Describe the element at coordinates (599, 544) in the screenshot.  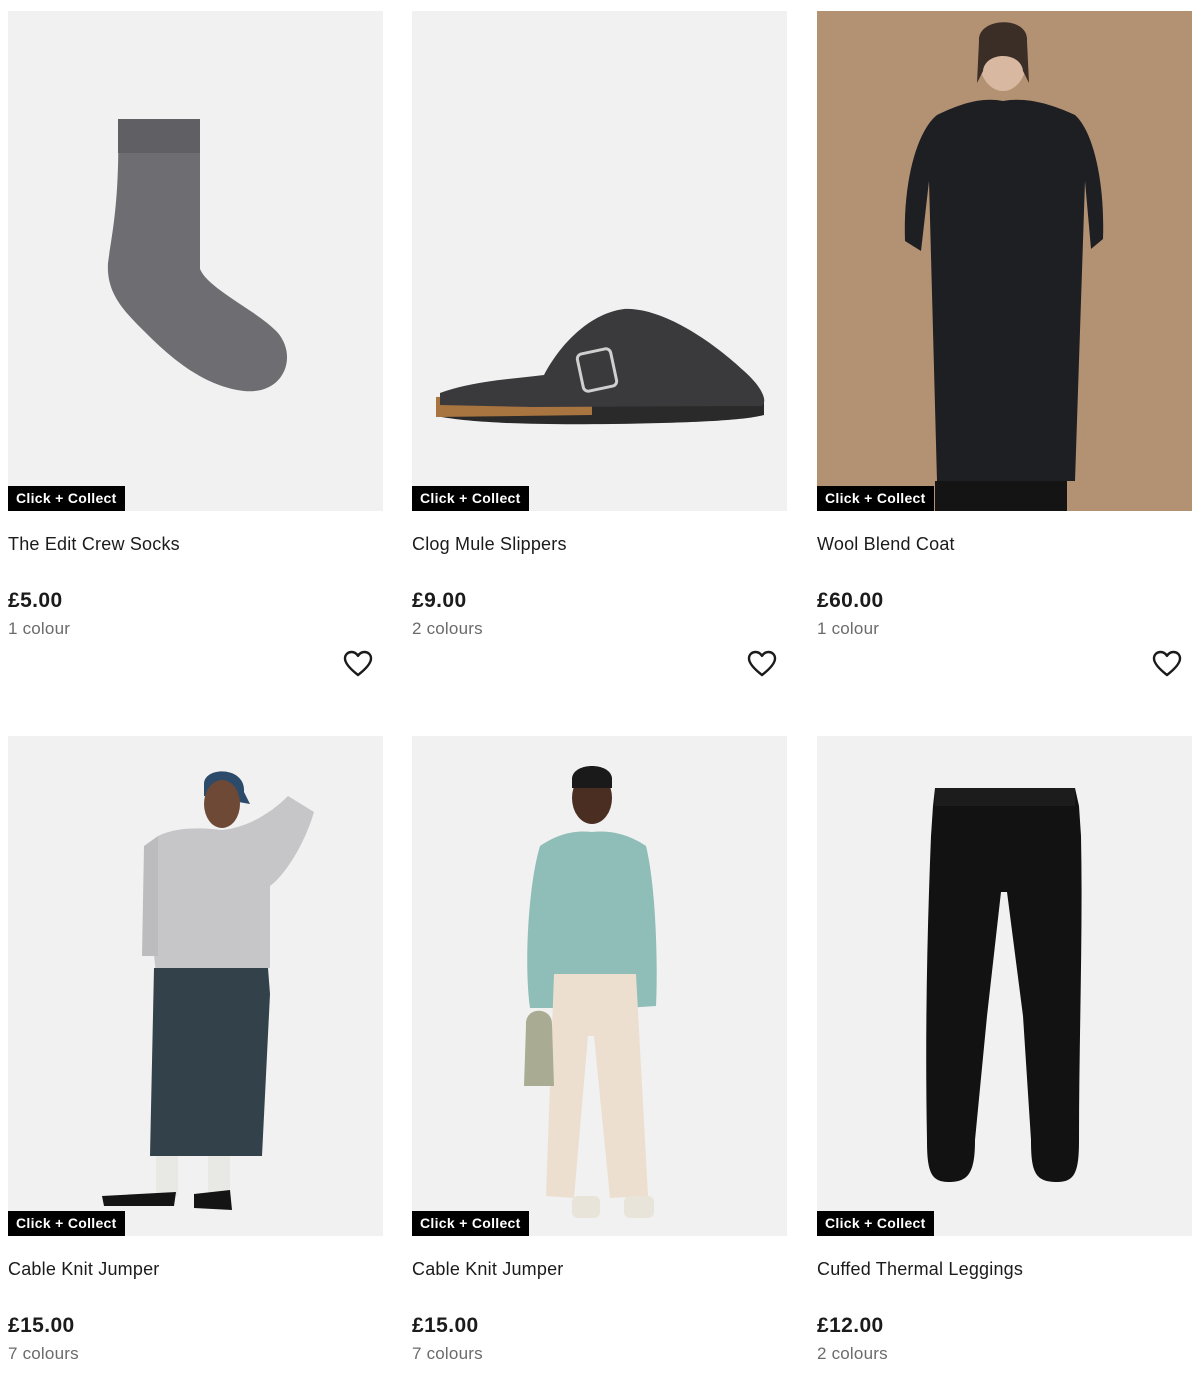
I see `product-title: Clog Mule Slippers` at that location.